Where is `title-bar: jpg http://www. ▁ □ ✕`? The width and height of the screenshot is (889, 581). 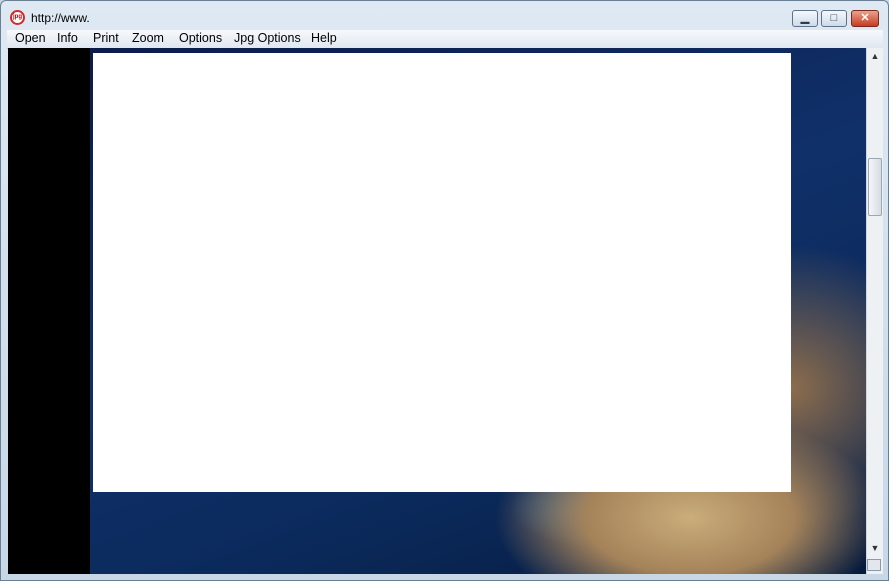 title-bar: jpg http://www. ▁ □ ✕ is located at coordinates (444, 16).